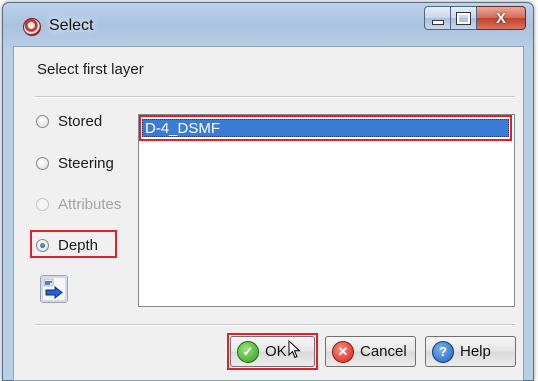 This screenshot has width=538, height=381. Describe the element at coordinates (80, 121) in the screenshot. I see `radio-label-stored: Stored` at that location.